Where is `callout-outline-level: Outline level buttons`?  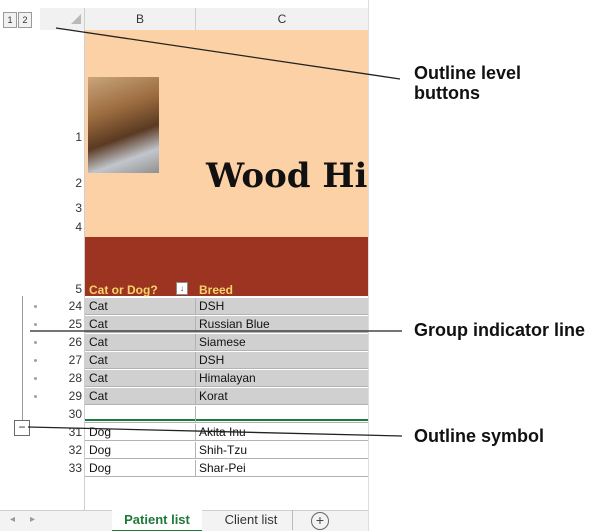 callout-outline-level: Outline level buttons is located at coordinates (467, 83).